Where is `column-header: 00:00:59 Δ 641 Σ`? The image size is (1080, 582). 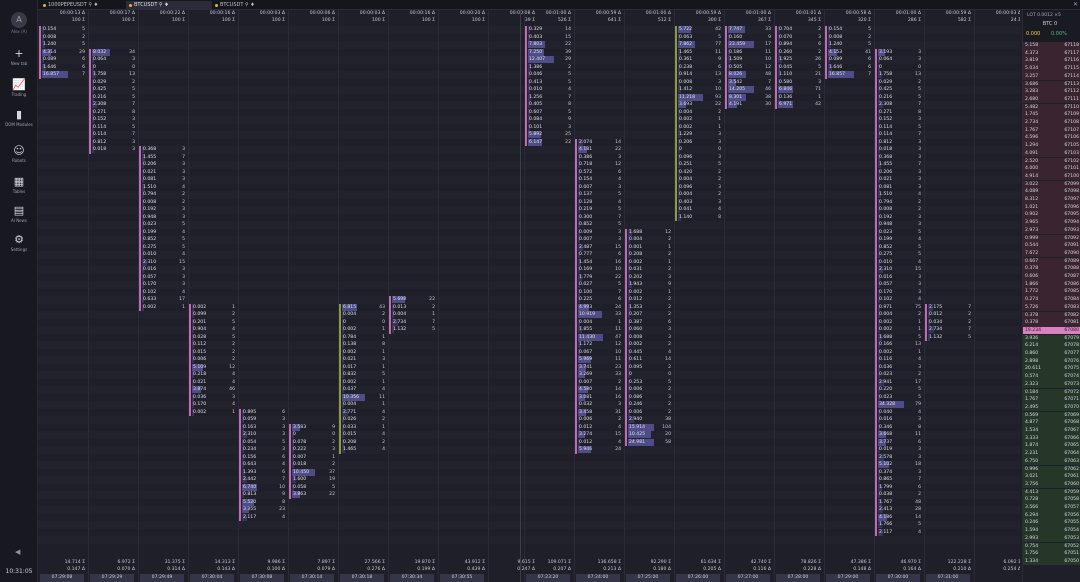
column-header: 00:00:59 Δ 641 Σ is located at coordinates (599, 18).